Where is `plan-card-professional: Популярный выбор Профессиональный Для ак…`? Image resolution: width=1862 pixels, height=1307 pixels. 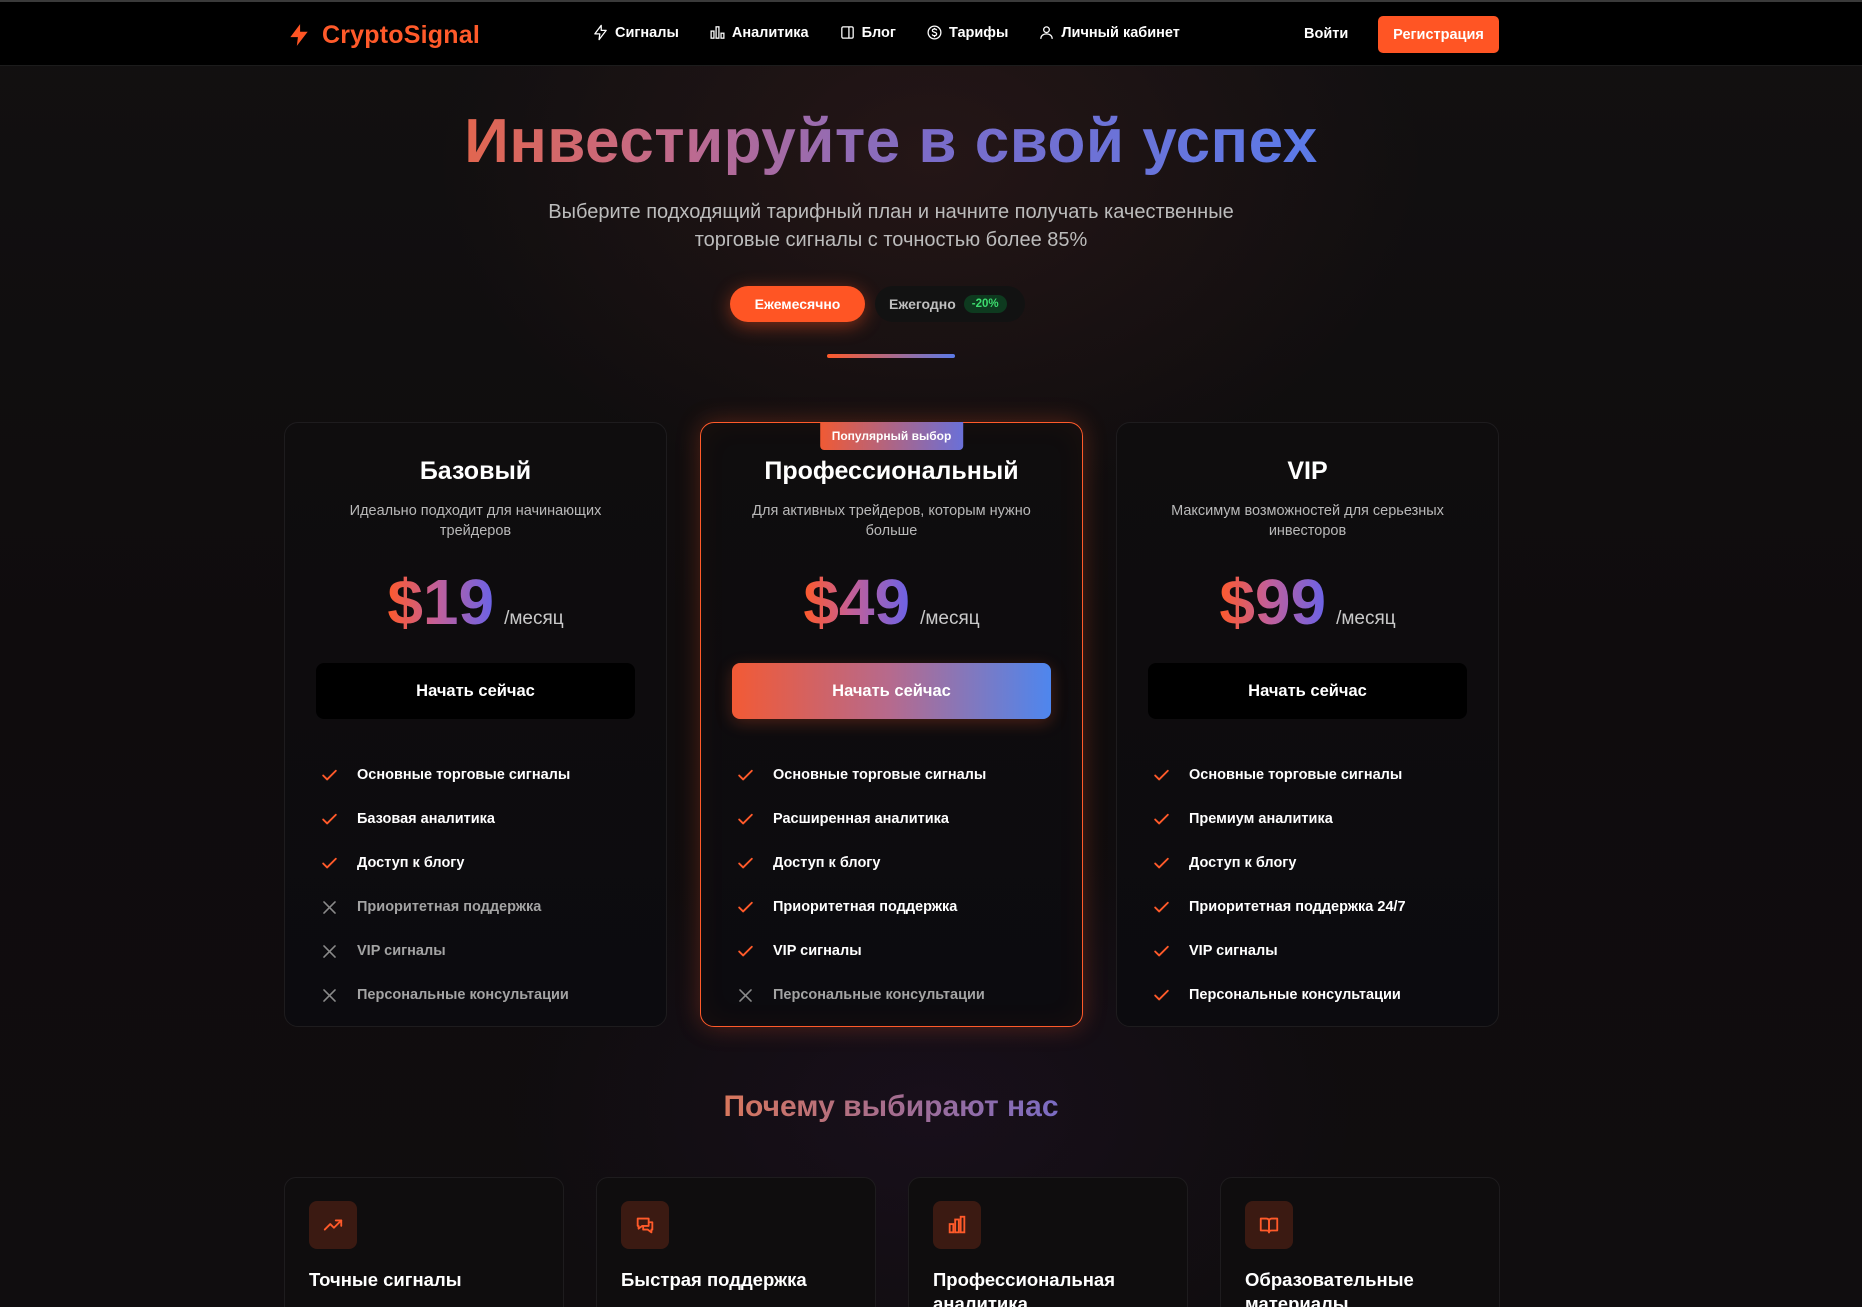 plan-card-professional: Популярный выбор Профессиональный Для ак… is located at coordinates (891, 724).